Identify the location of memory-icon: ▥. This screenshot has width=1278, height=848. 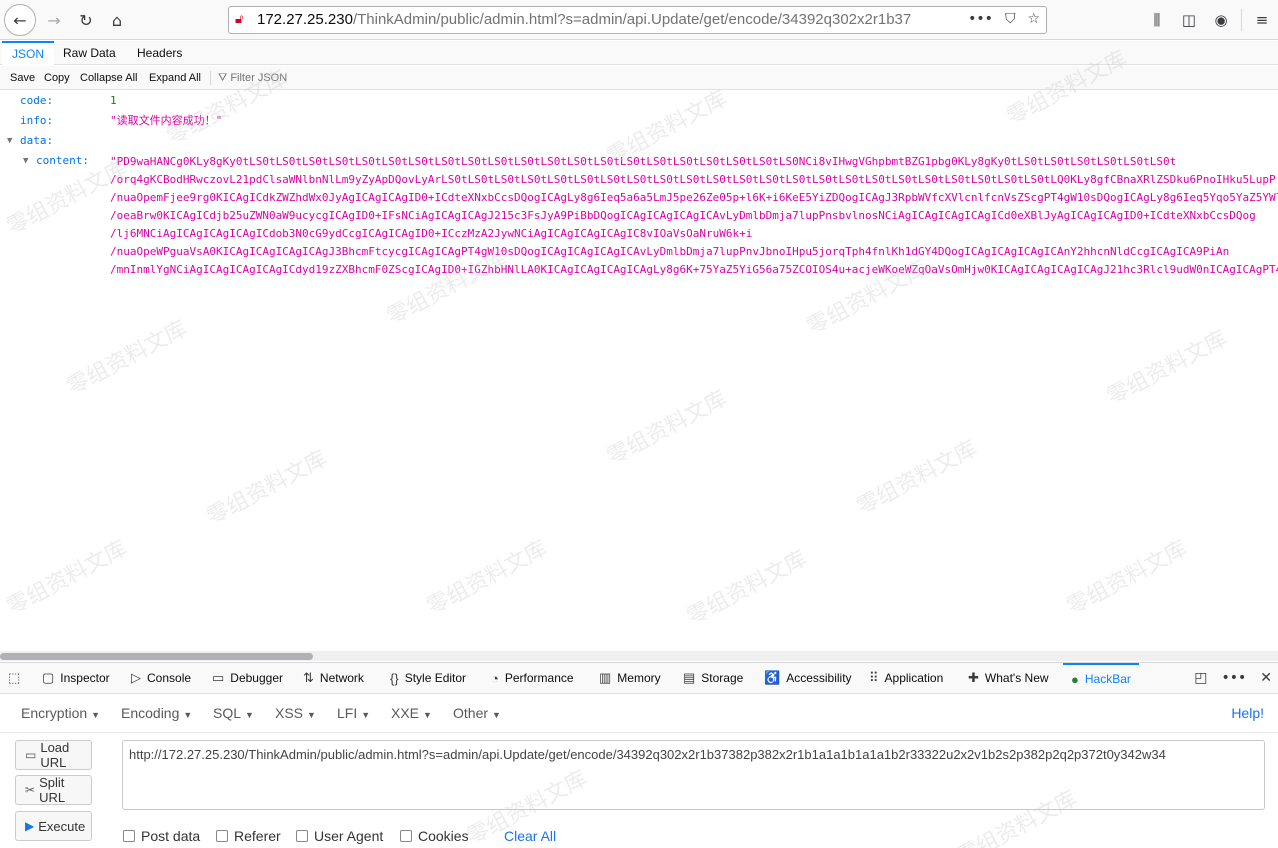
(605, 677).